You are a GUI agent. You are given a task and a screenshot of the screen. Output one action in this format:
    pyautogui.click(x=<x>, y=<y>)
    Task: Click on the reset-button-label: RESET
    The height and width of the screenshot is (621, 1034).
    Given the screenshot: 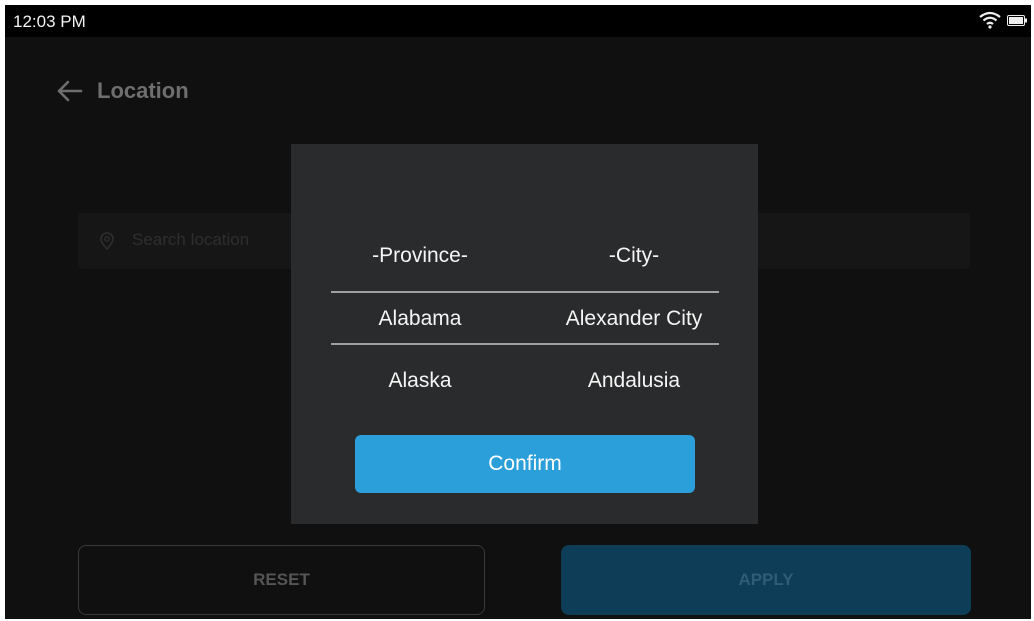 What is the action you would take?
    pyautogui.click(x=281, y=579)
    